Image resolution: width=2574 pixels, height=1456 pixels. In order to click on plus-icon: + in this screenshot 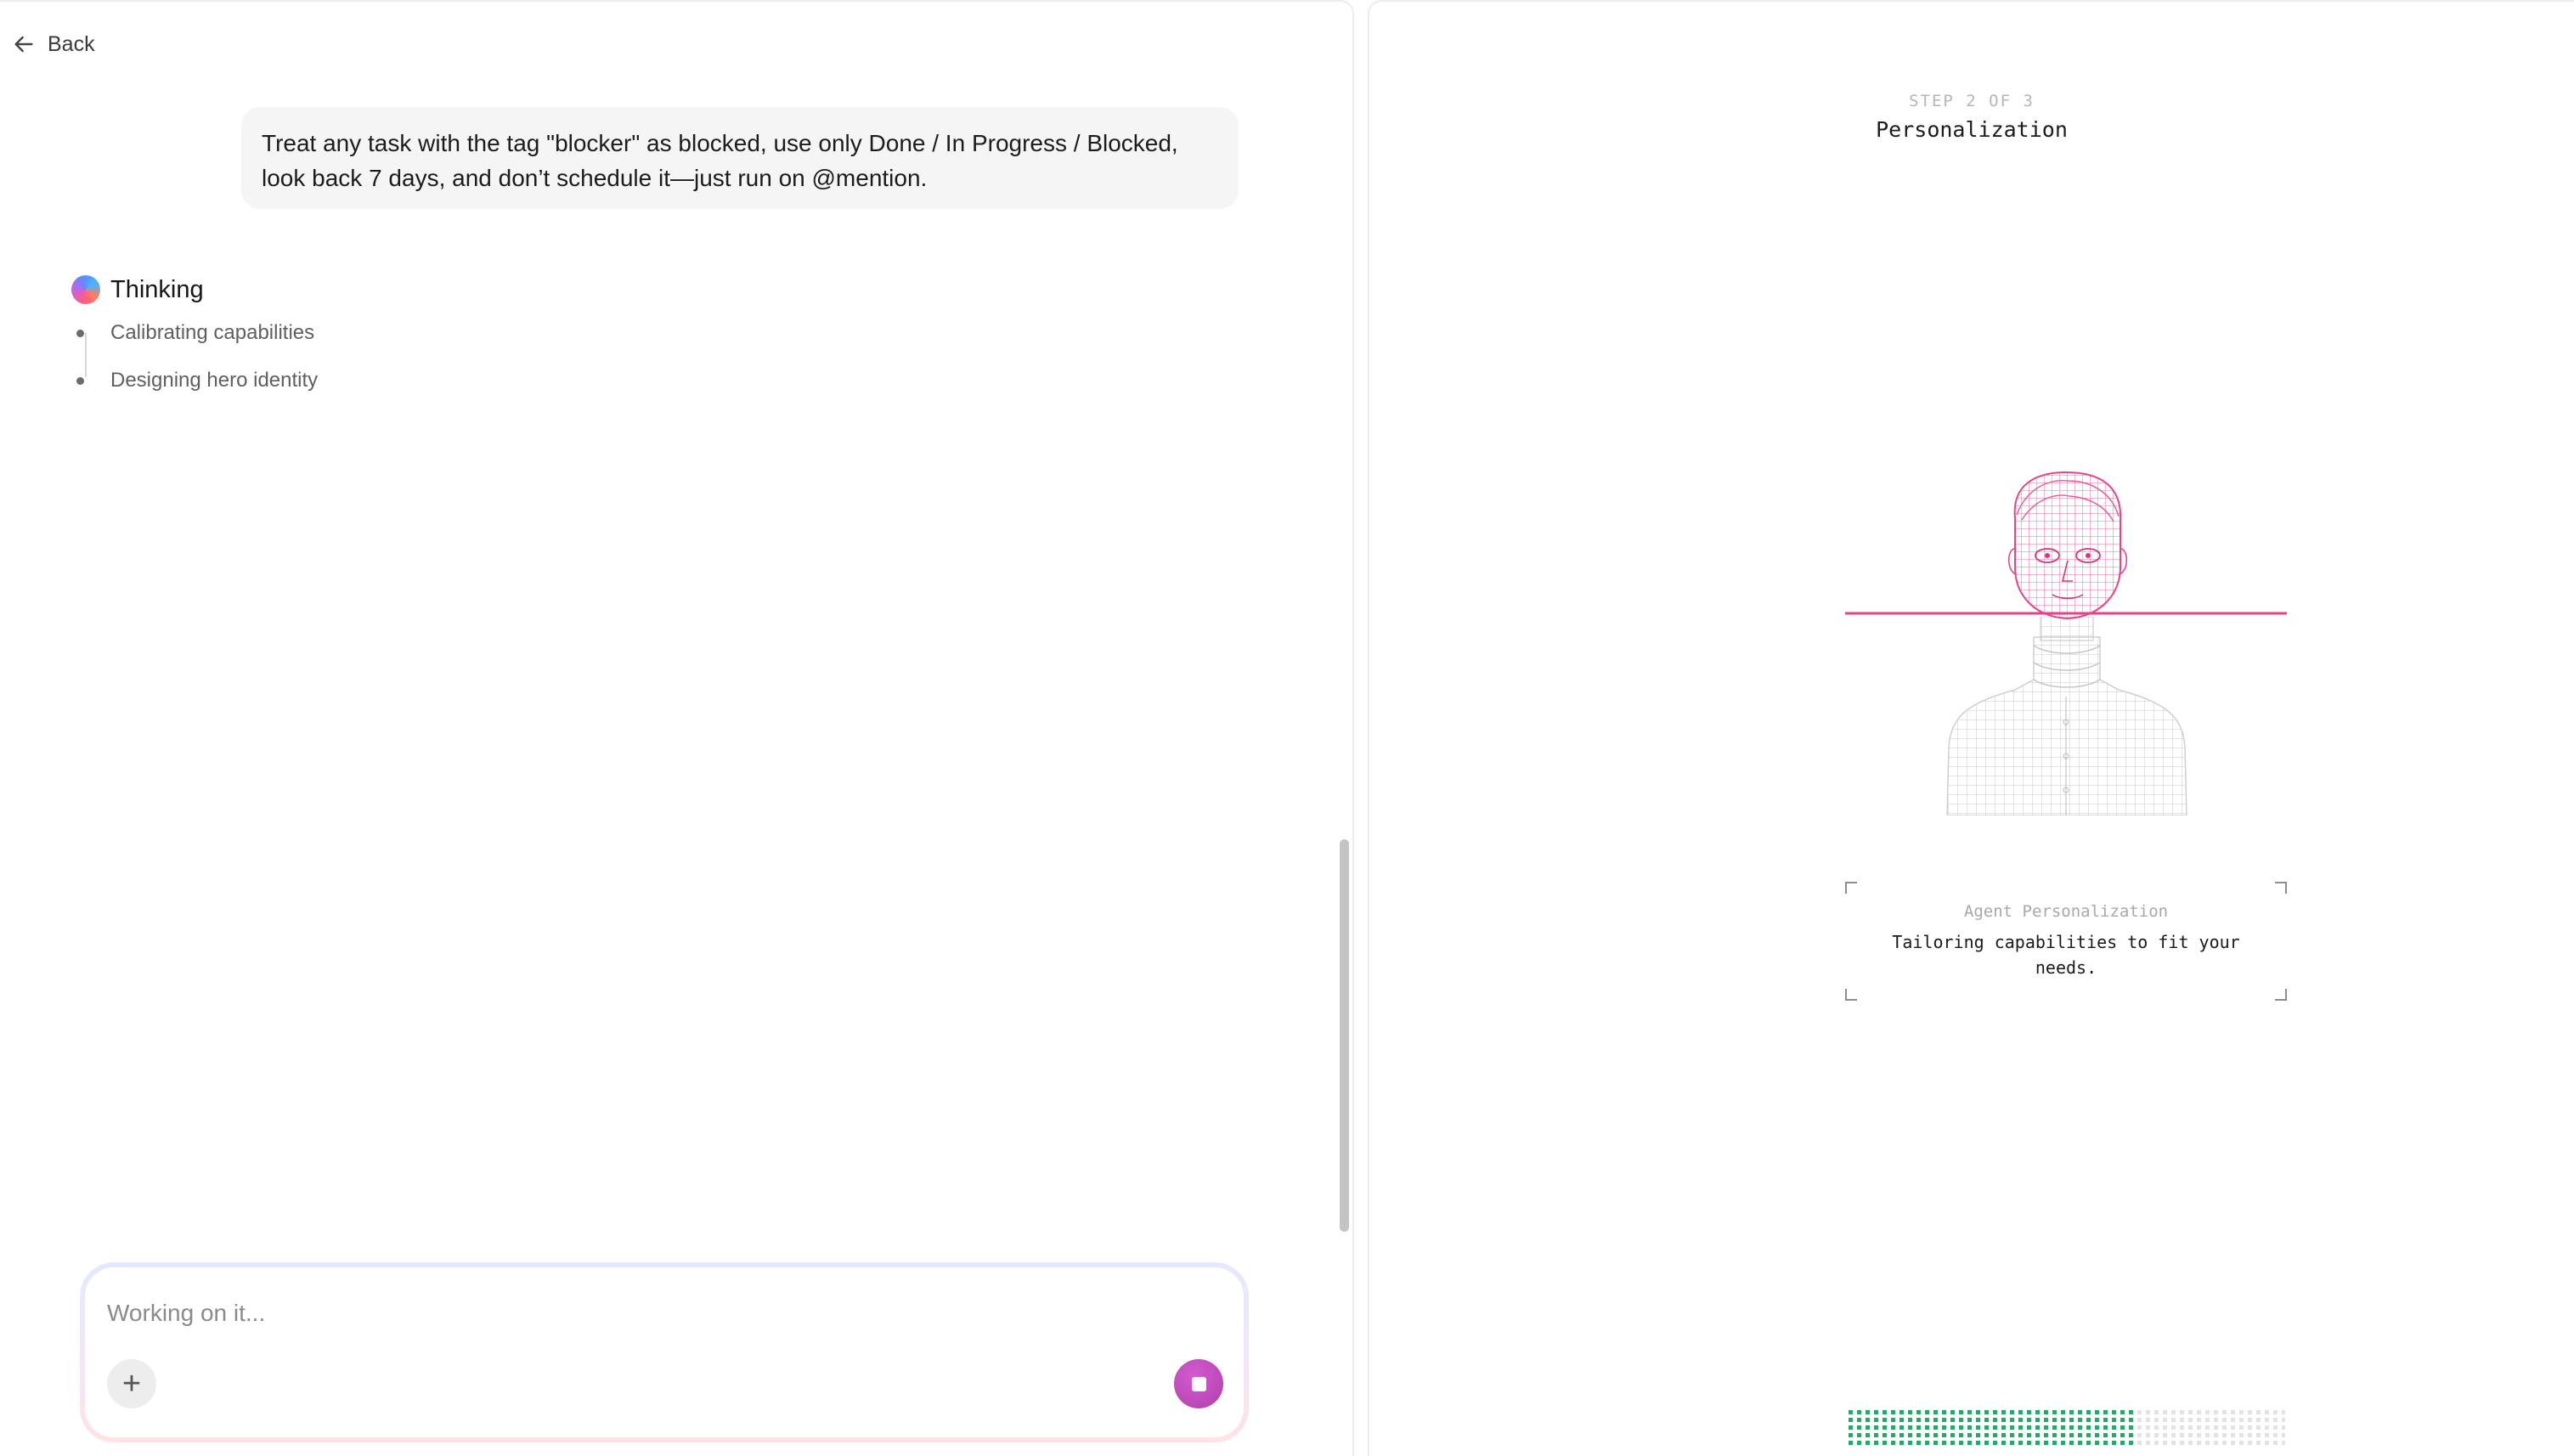, I will do `click(131, 1384)`.